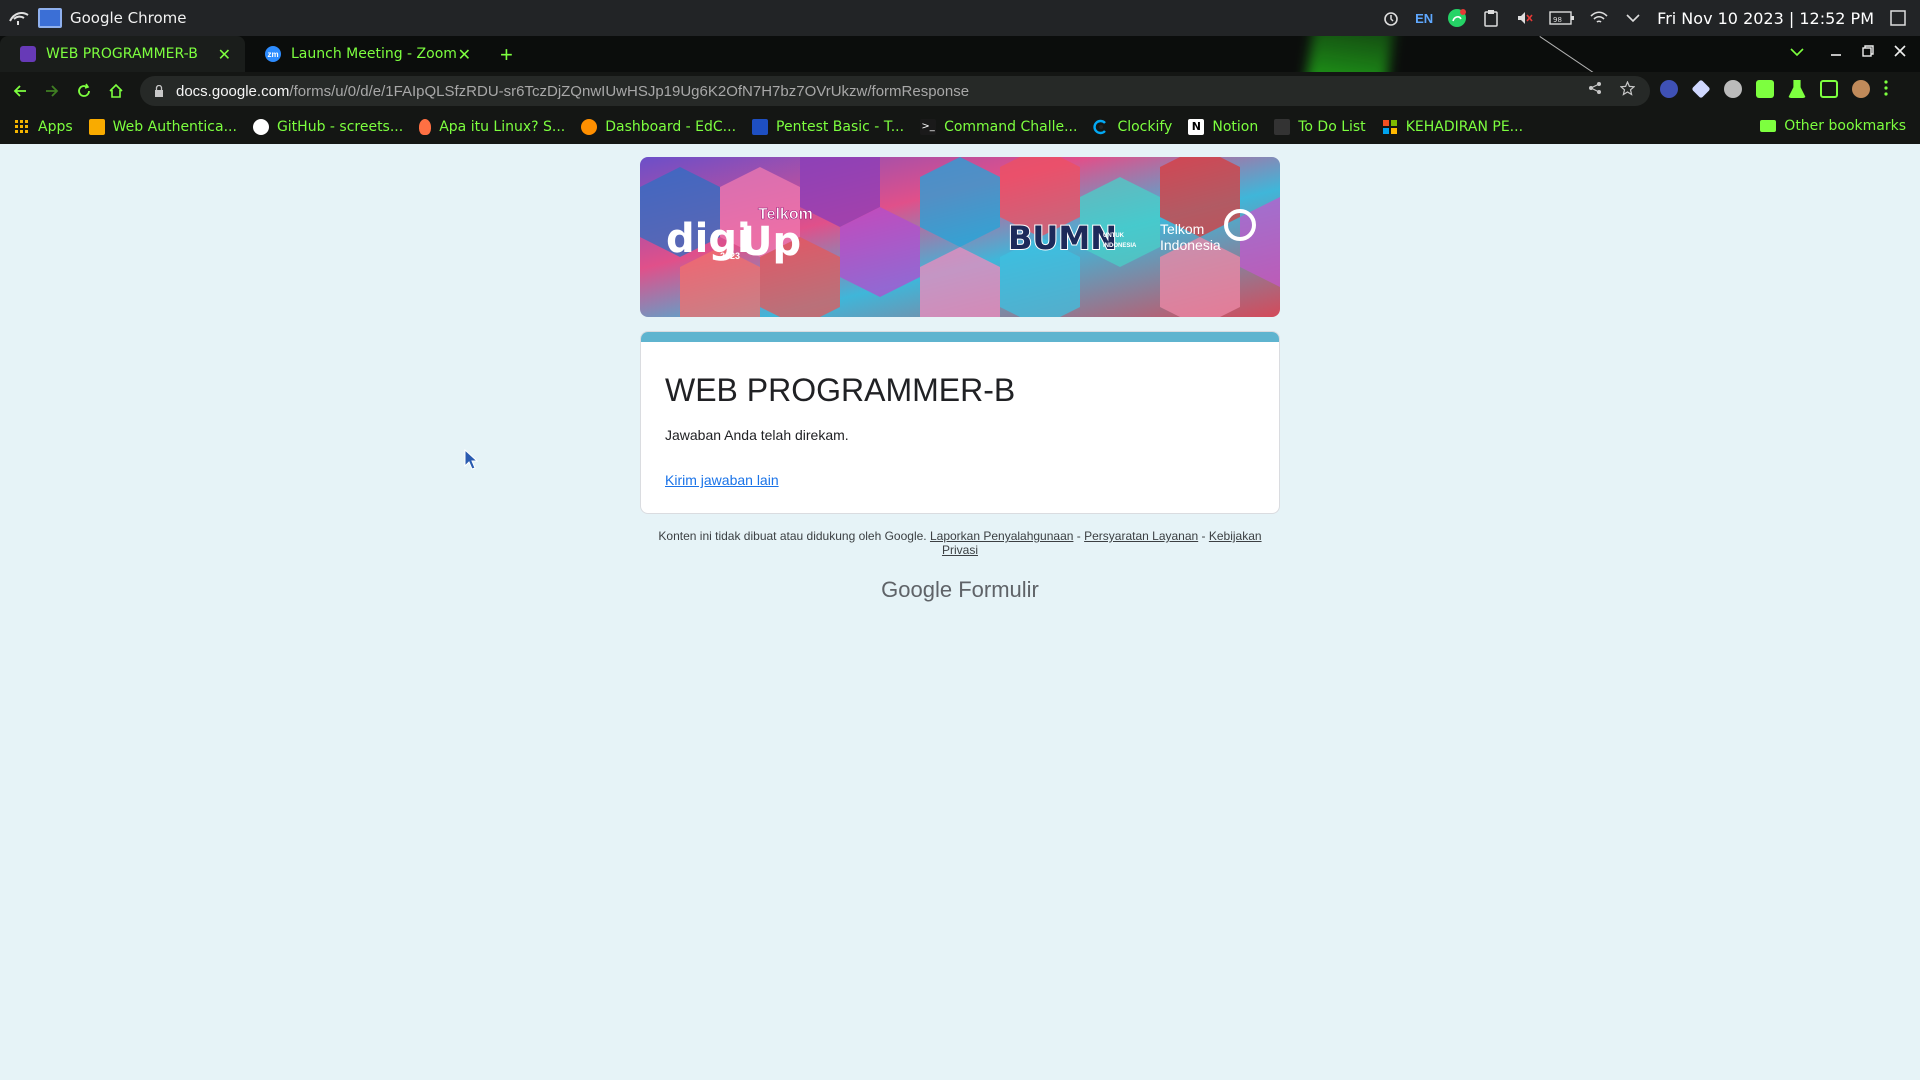 The height and width of the screenshot is (1080, 1920). What do you see at coordinates (1797, 89) in the screenshot?
I see `flask-icon` at bounding box center [1797, 89].